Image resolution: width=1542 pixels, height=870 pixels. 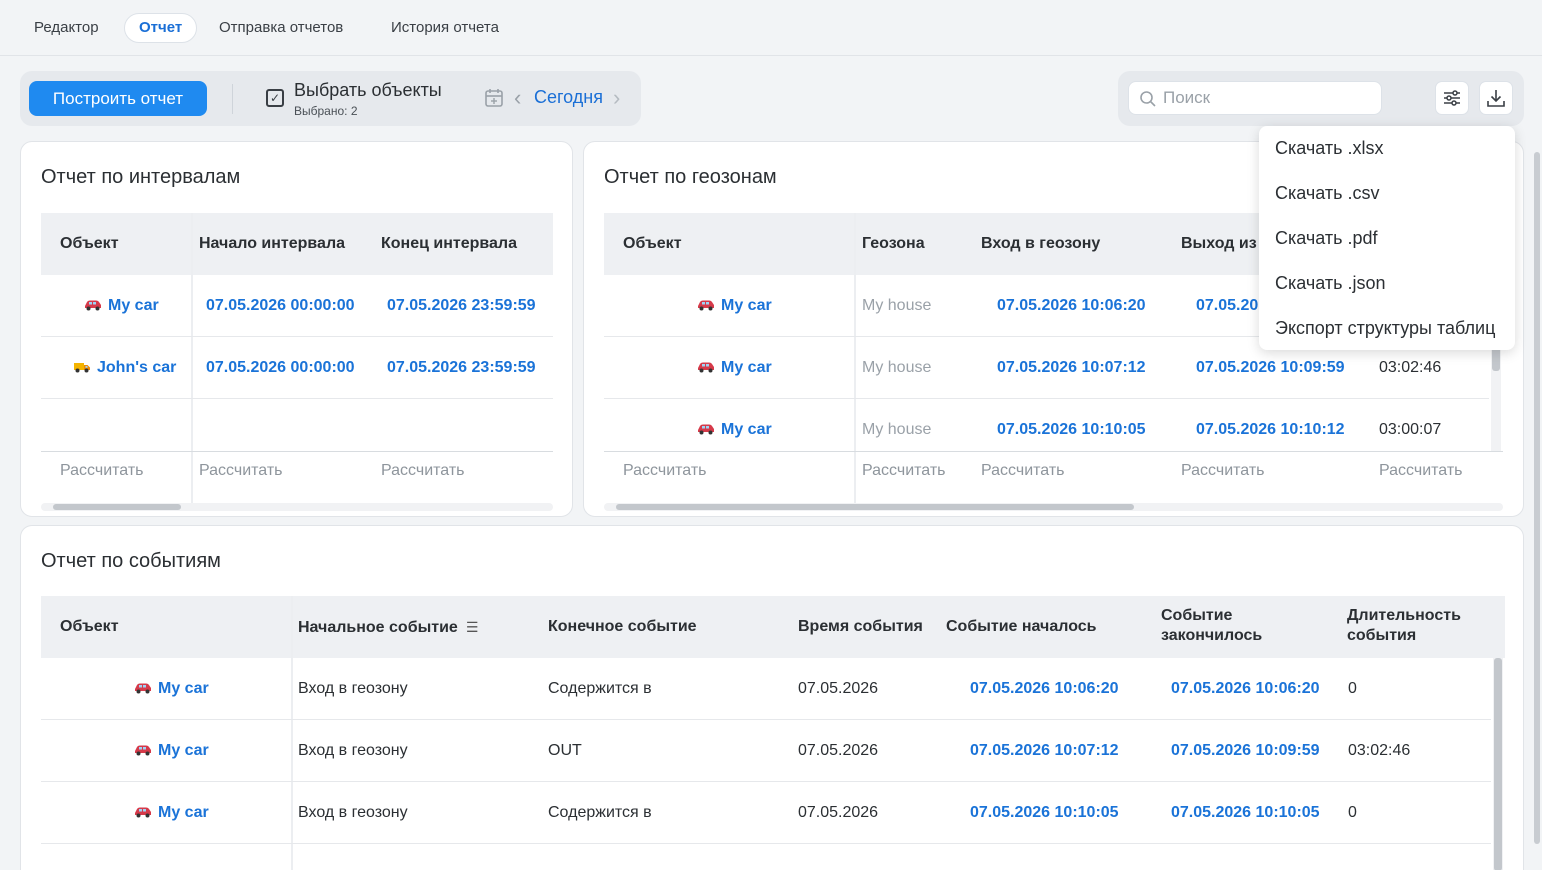 I want to click on yellow-truck-icon, so click(x=82, y=367).